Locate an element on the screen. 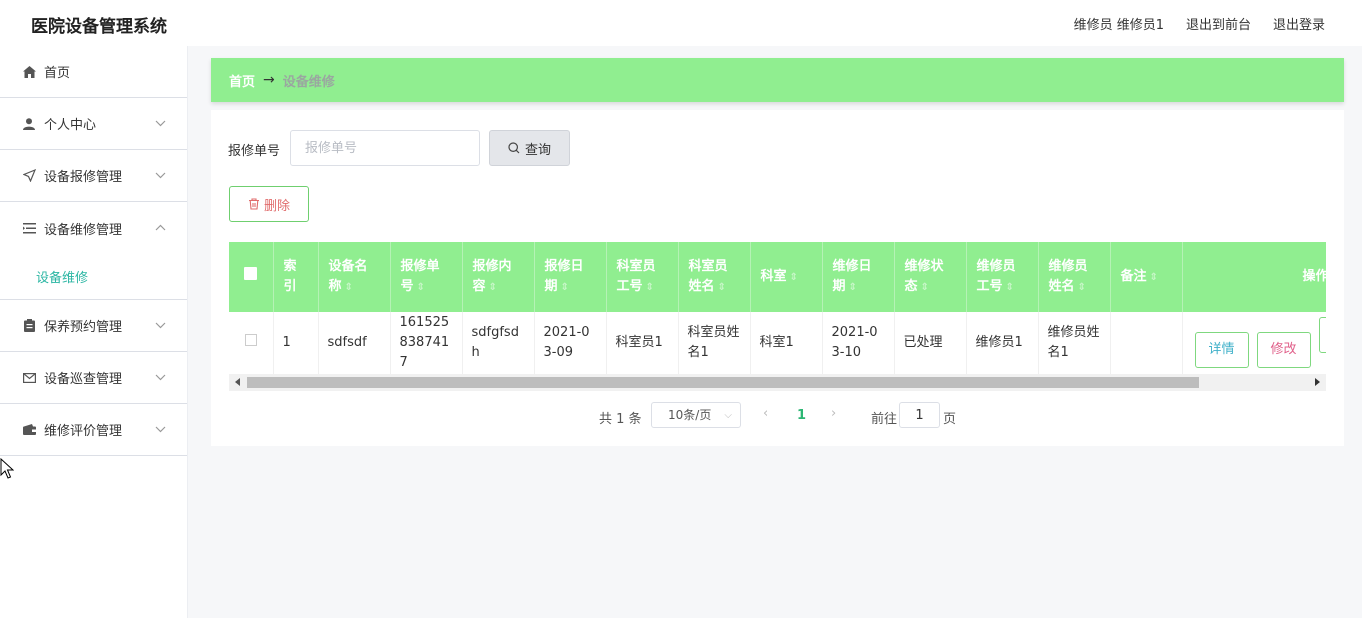 This screenshot has width=1362, height=618. sidebar-item-personal-center: 个人中心 is located at coordinates (93, 124).